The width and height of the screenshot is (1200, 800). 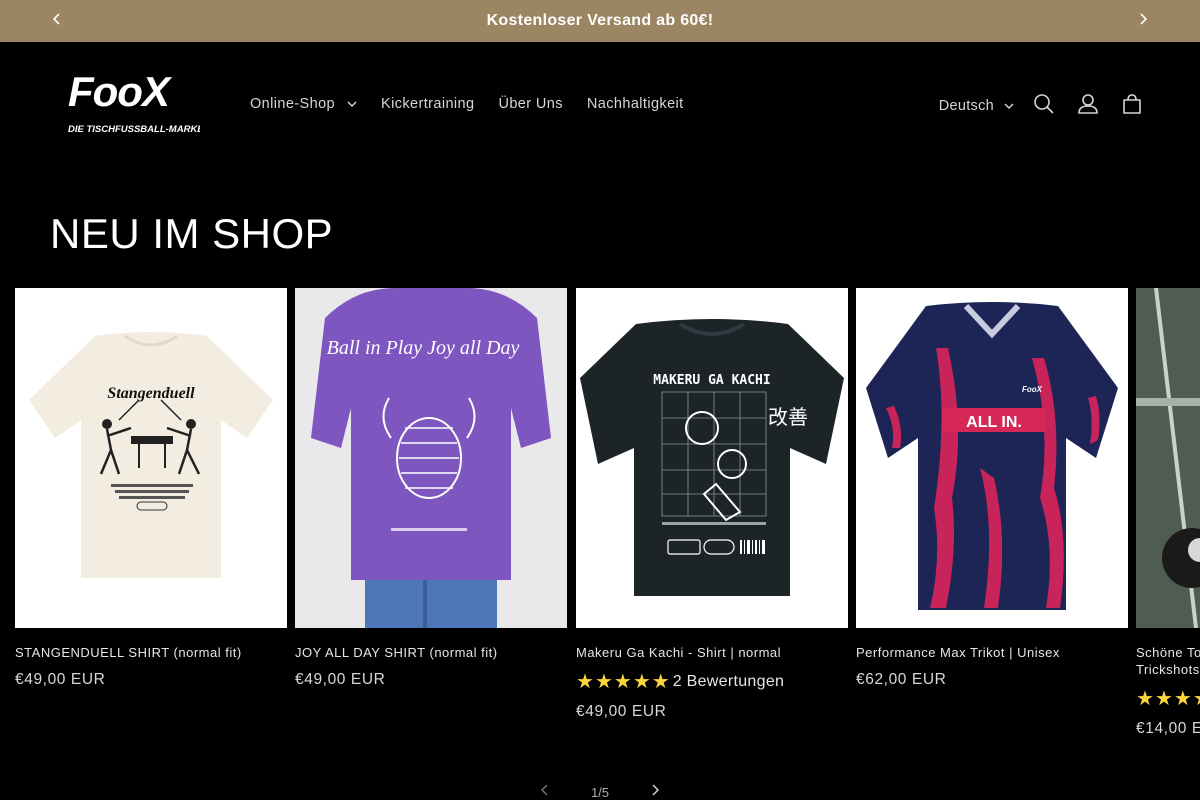 I want to click on announcement-prev-button, so click(x=57, y=21).